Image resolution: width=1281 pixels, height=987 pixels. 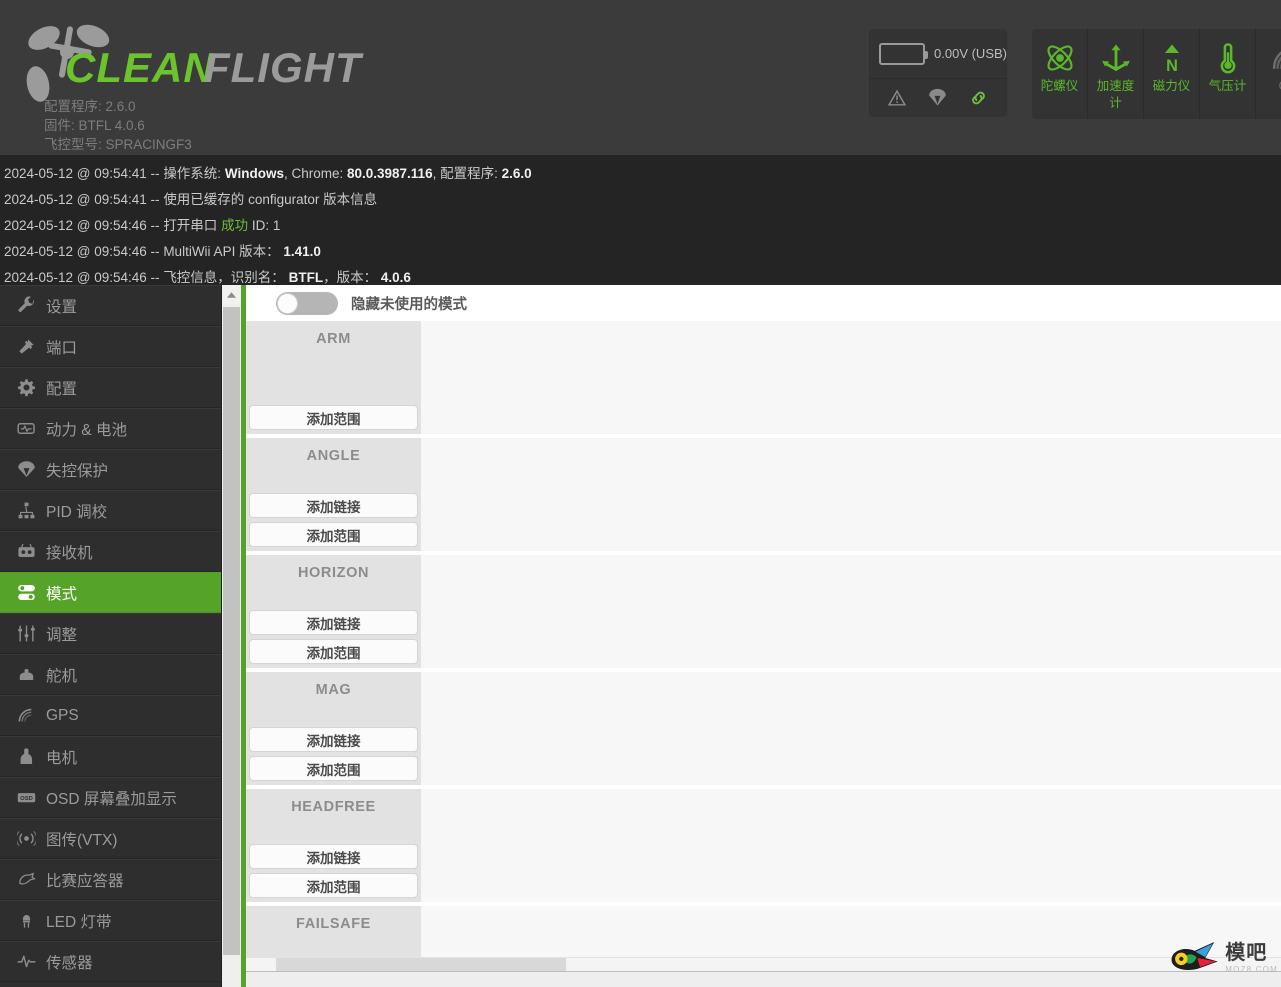 I want to click on receiver-icon, so click(x=26, y=551).